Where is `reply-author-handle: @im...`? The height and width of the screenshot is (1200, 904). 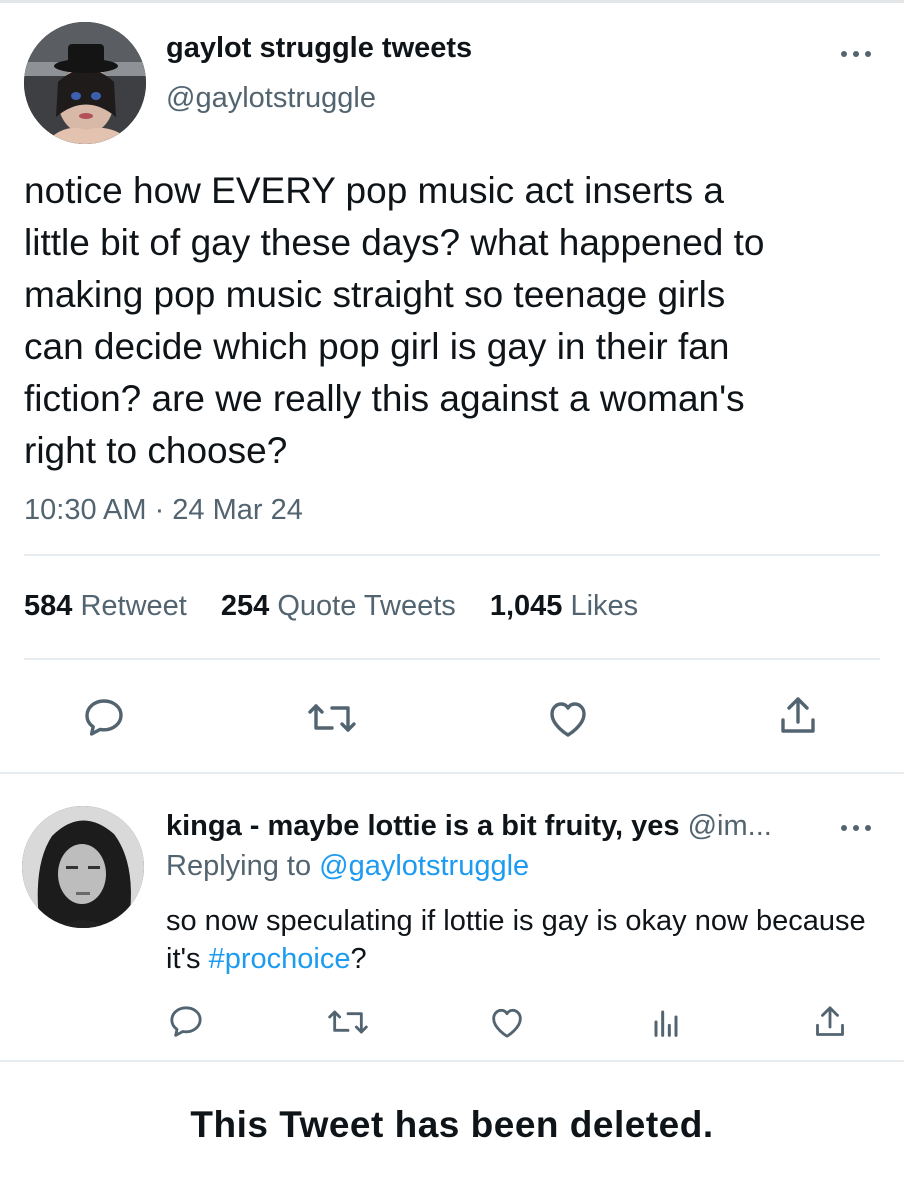 reply-author-handle: @im... is located at coordinates (730, 826).